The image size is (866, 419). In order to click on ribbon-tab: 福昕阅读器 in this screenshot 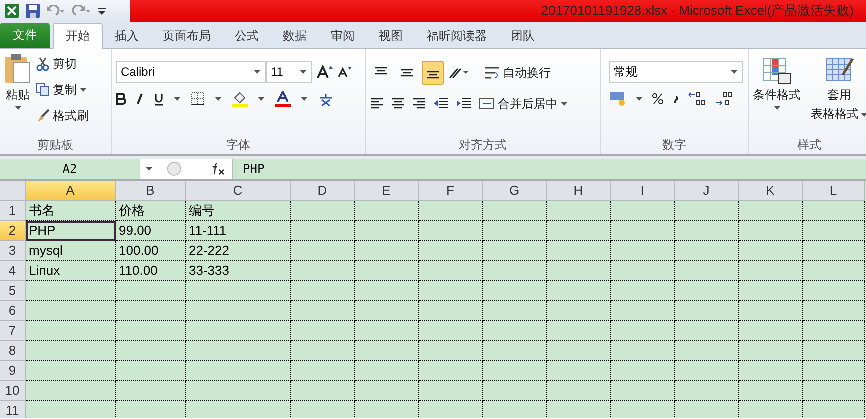, I will do `click(457, 36)`.